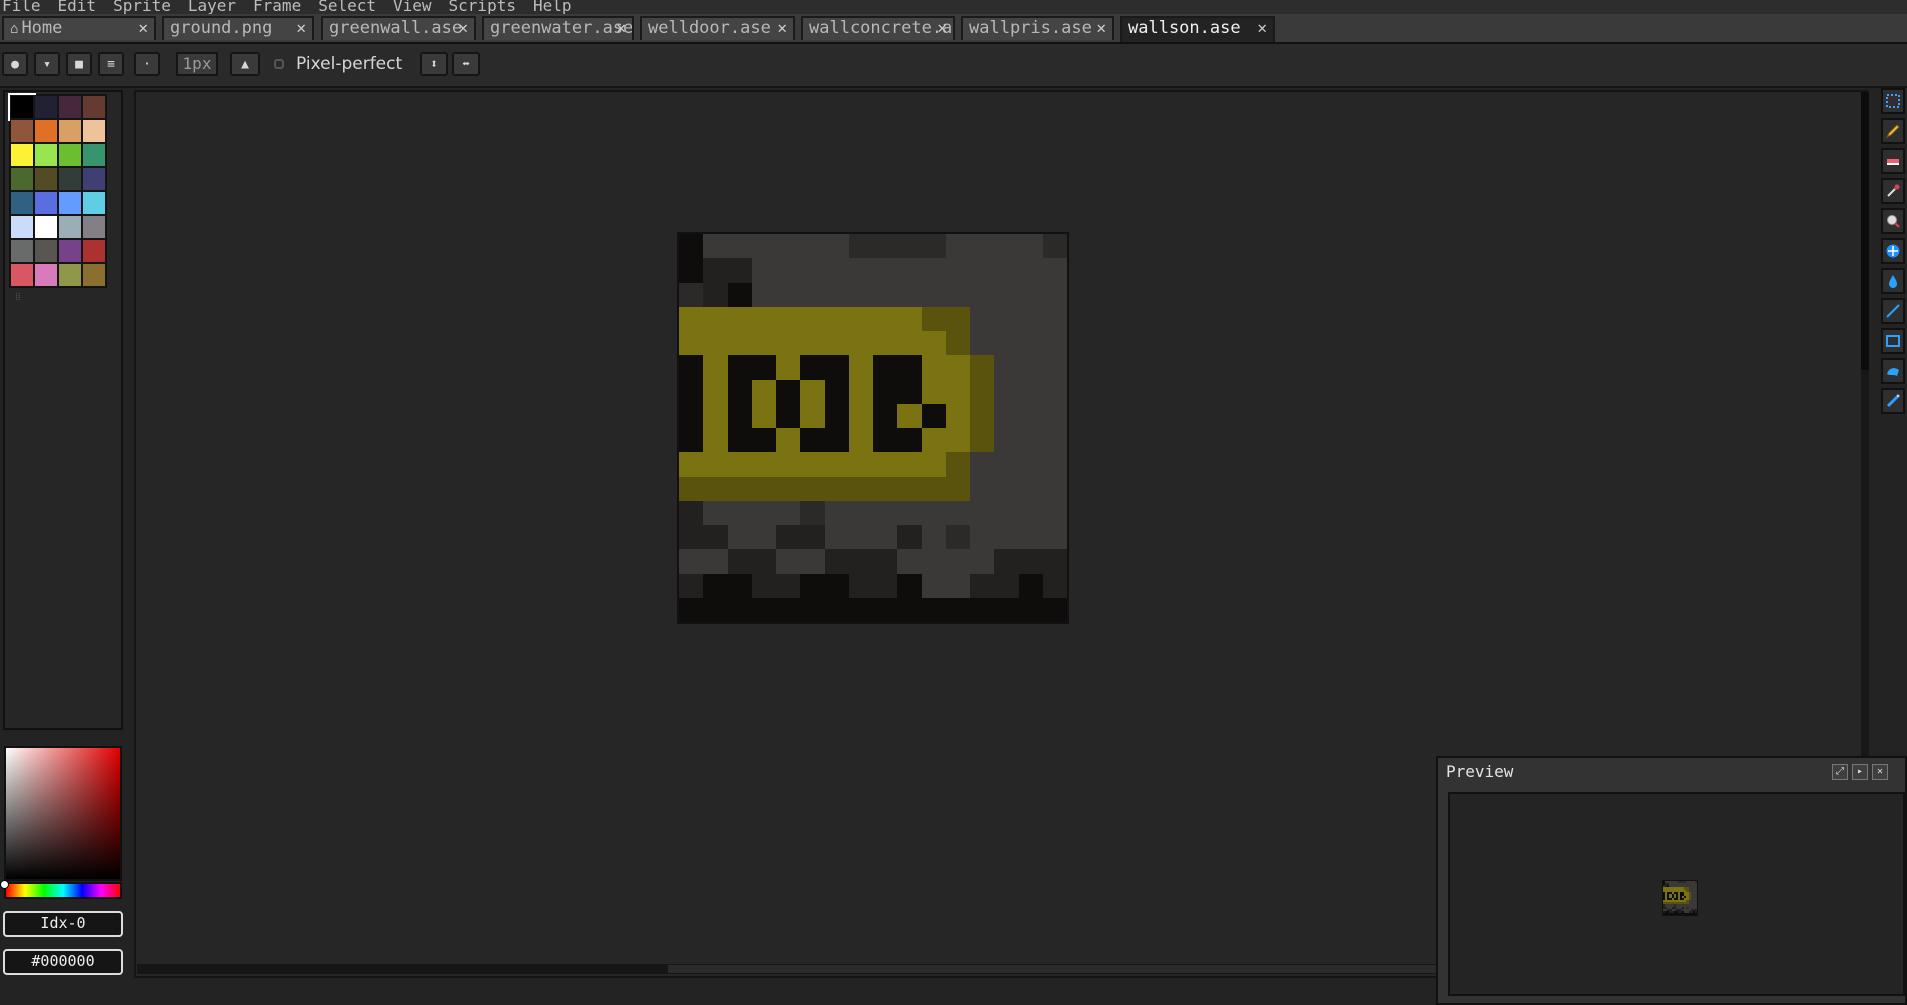 The width and height of the screenshot is (1907, 1005). Describe the element at coordinates (1865, 425) in the screenshot. I see `vertical-scrollbar` at that location.